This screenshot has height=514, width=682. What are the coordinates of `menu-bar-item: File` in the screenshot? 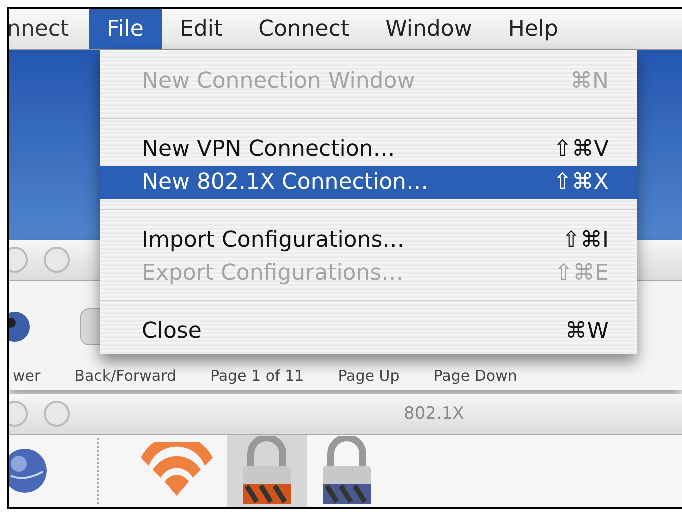 It's located at (125, 29).